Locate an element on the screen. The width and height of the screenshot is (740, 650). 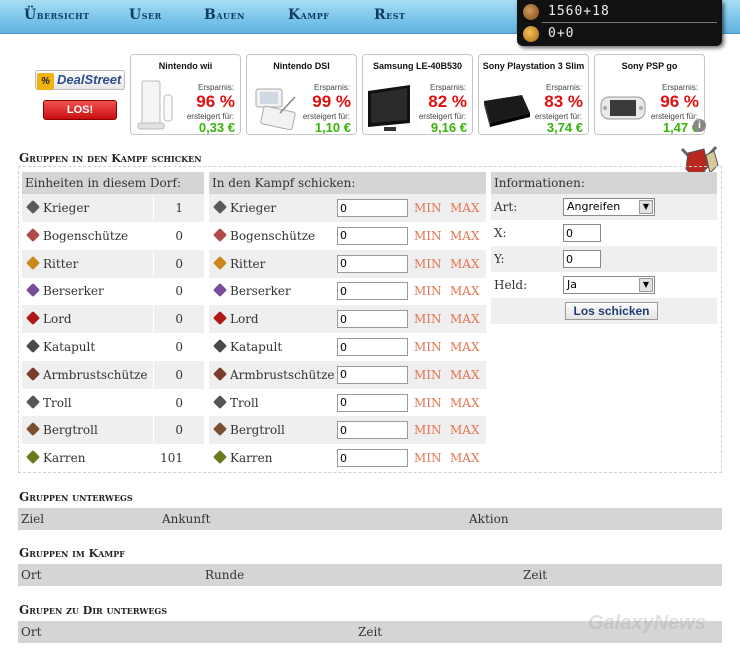
crossbowman-icon is located at coordinates (220, 373).